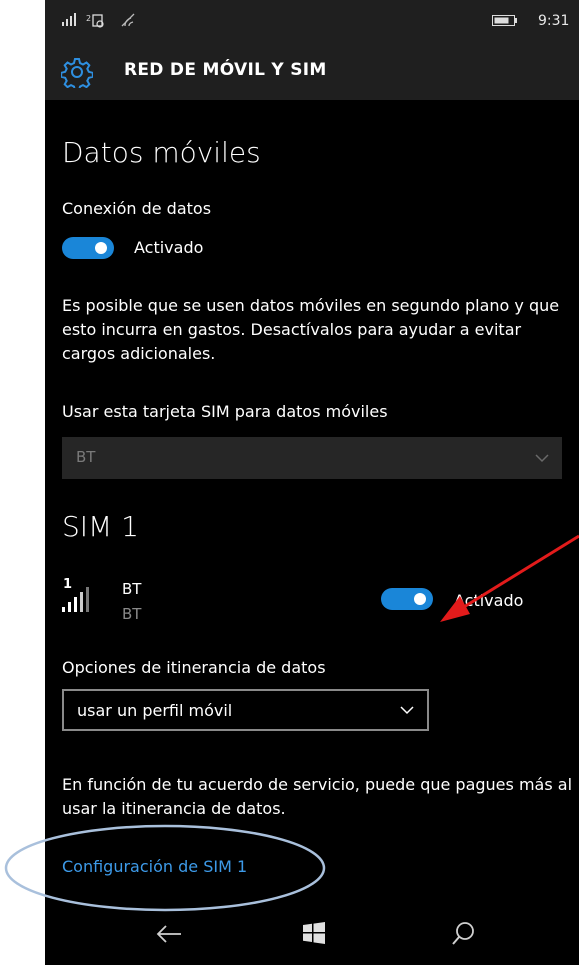  I want to click on roaming-value: usar un perfil móvil, so click(155, 710).